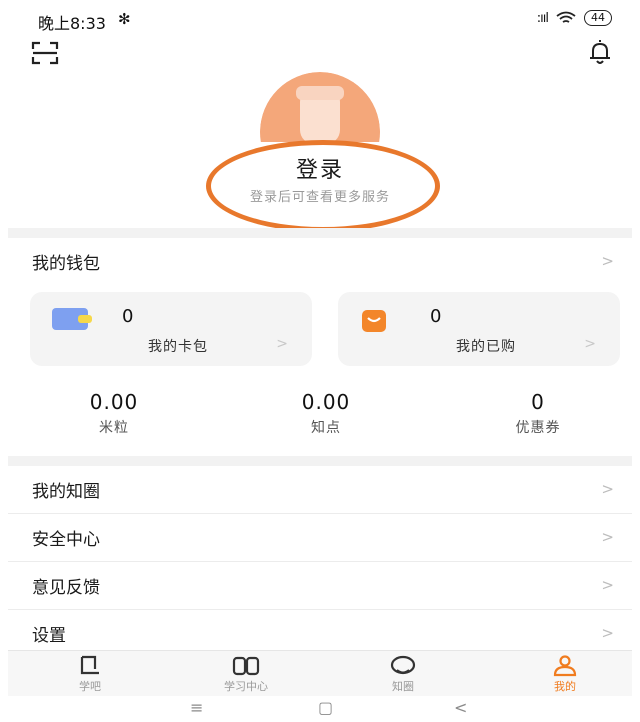 The image size is (640, 722). Describe the element at coordinates (320, 673) in the screenshot. I see `bottom-tab-bar: 学吧 学习中心 知圈 我的` at that location.